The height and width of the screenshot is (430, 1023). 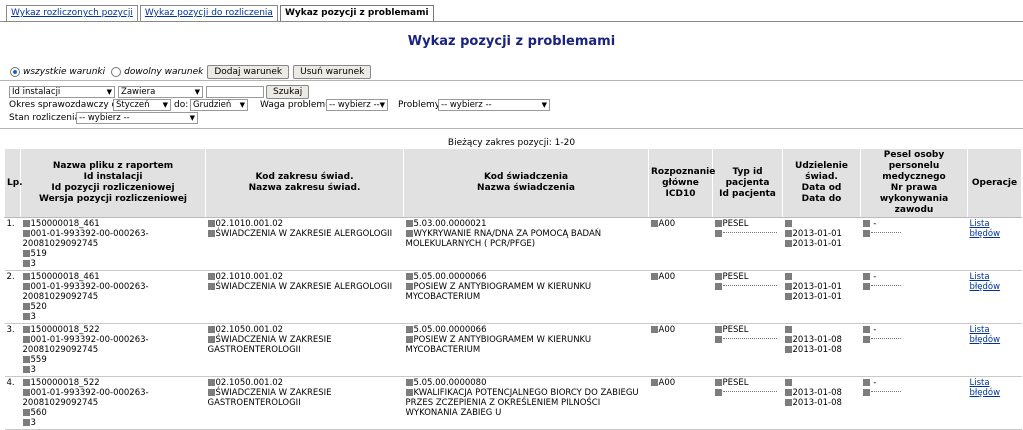 What do you see at coordinates (208, 13) in the screenshot?
I see `tab-items-to-settle: Wykaz pozycji do rozliczenia` at bounding box center [208, 13].